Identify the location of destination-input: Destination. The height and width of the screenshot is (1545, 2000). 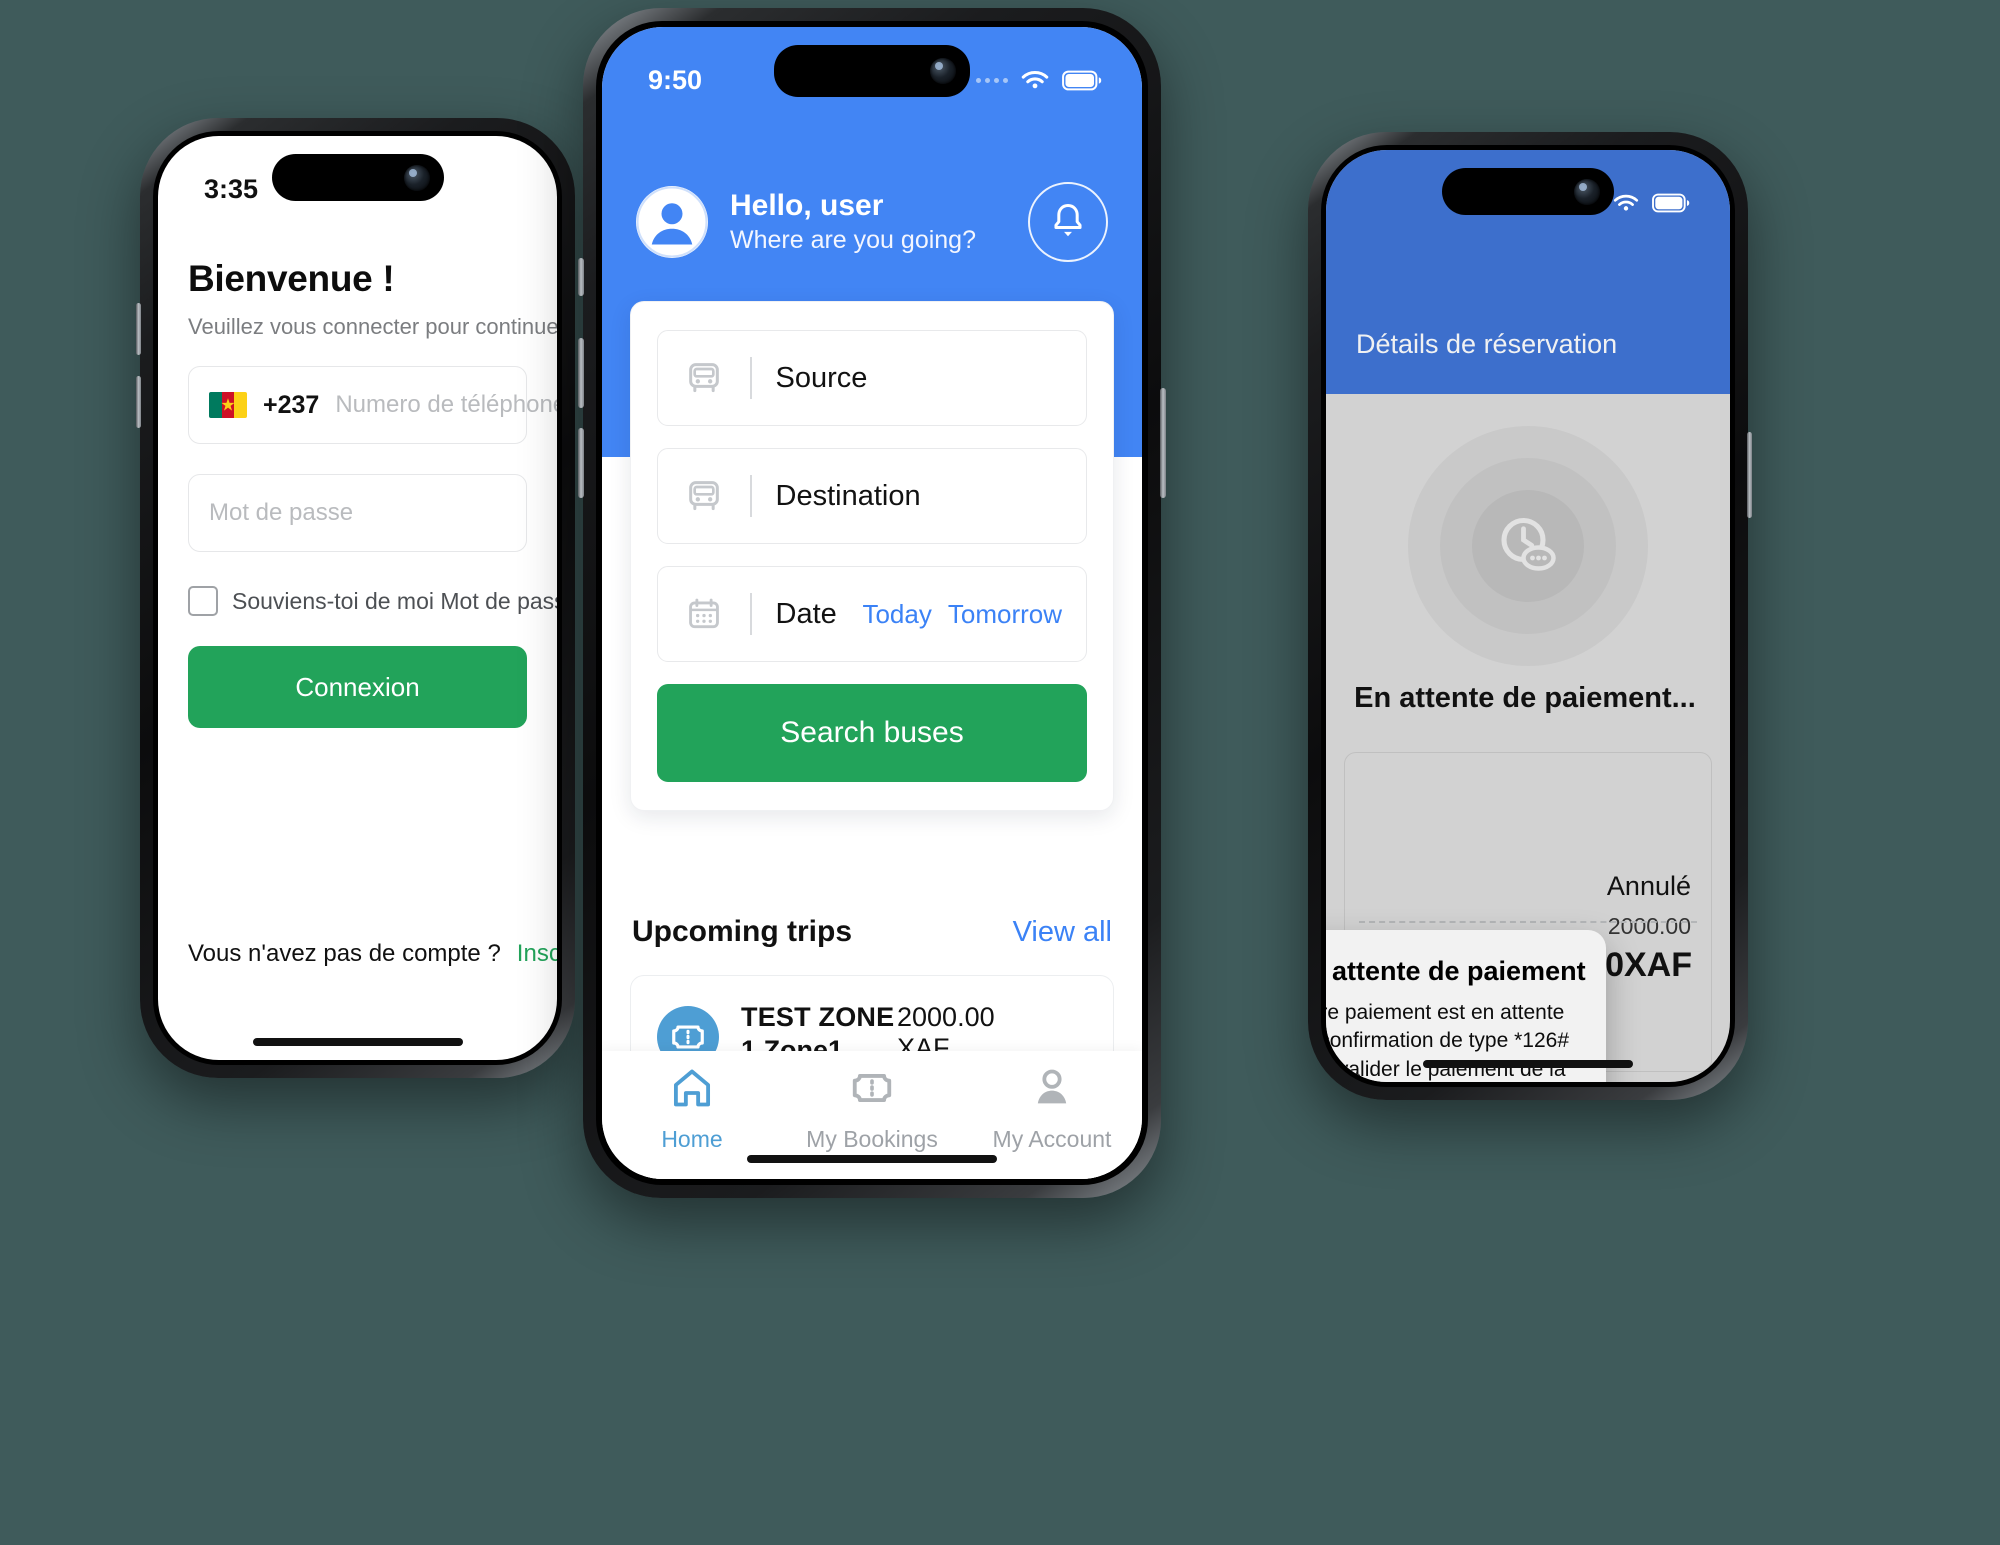
(872, 496).